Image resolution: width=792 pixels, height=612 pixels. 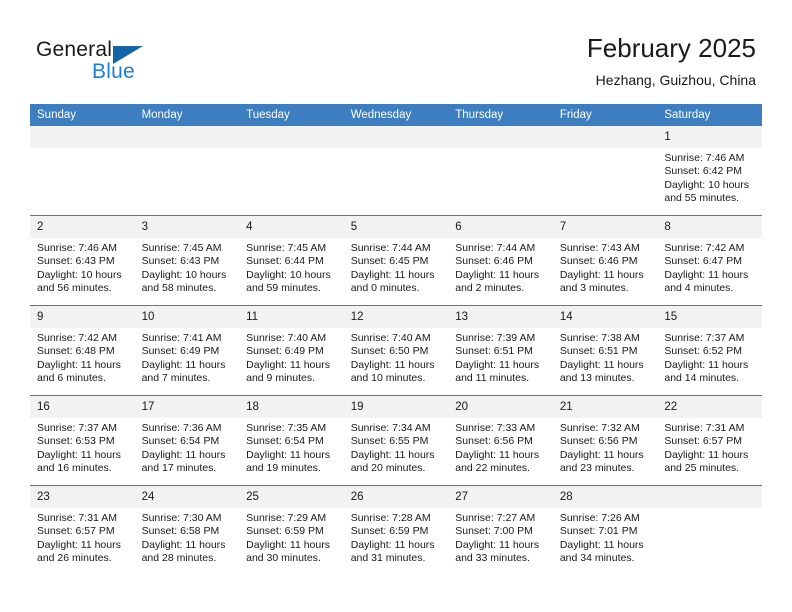 What do you see at coordinates (390, 428) in the screenshot?
I see `sunrise-text: Sunrise: 7:34 AM` at bounding box center [390, 428].